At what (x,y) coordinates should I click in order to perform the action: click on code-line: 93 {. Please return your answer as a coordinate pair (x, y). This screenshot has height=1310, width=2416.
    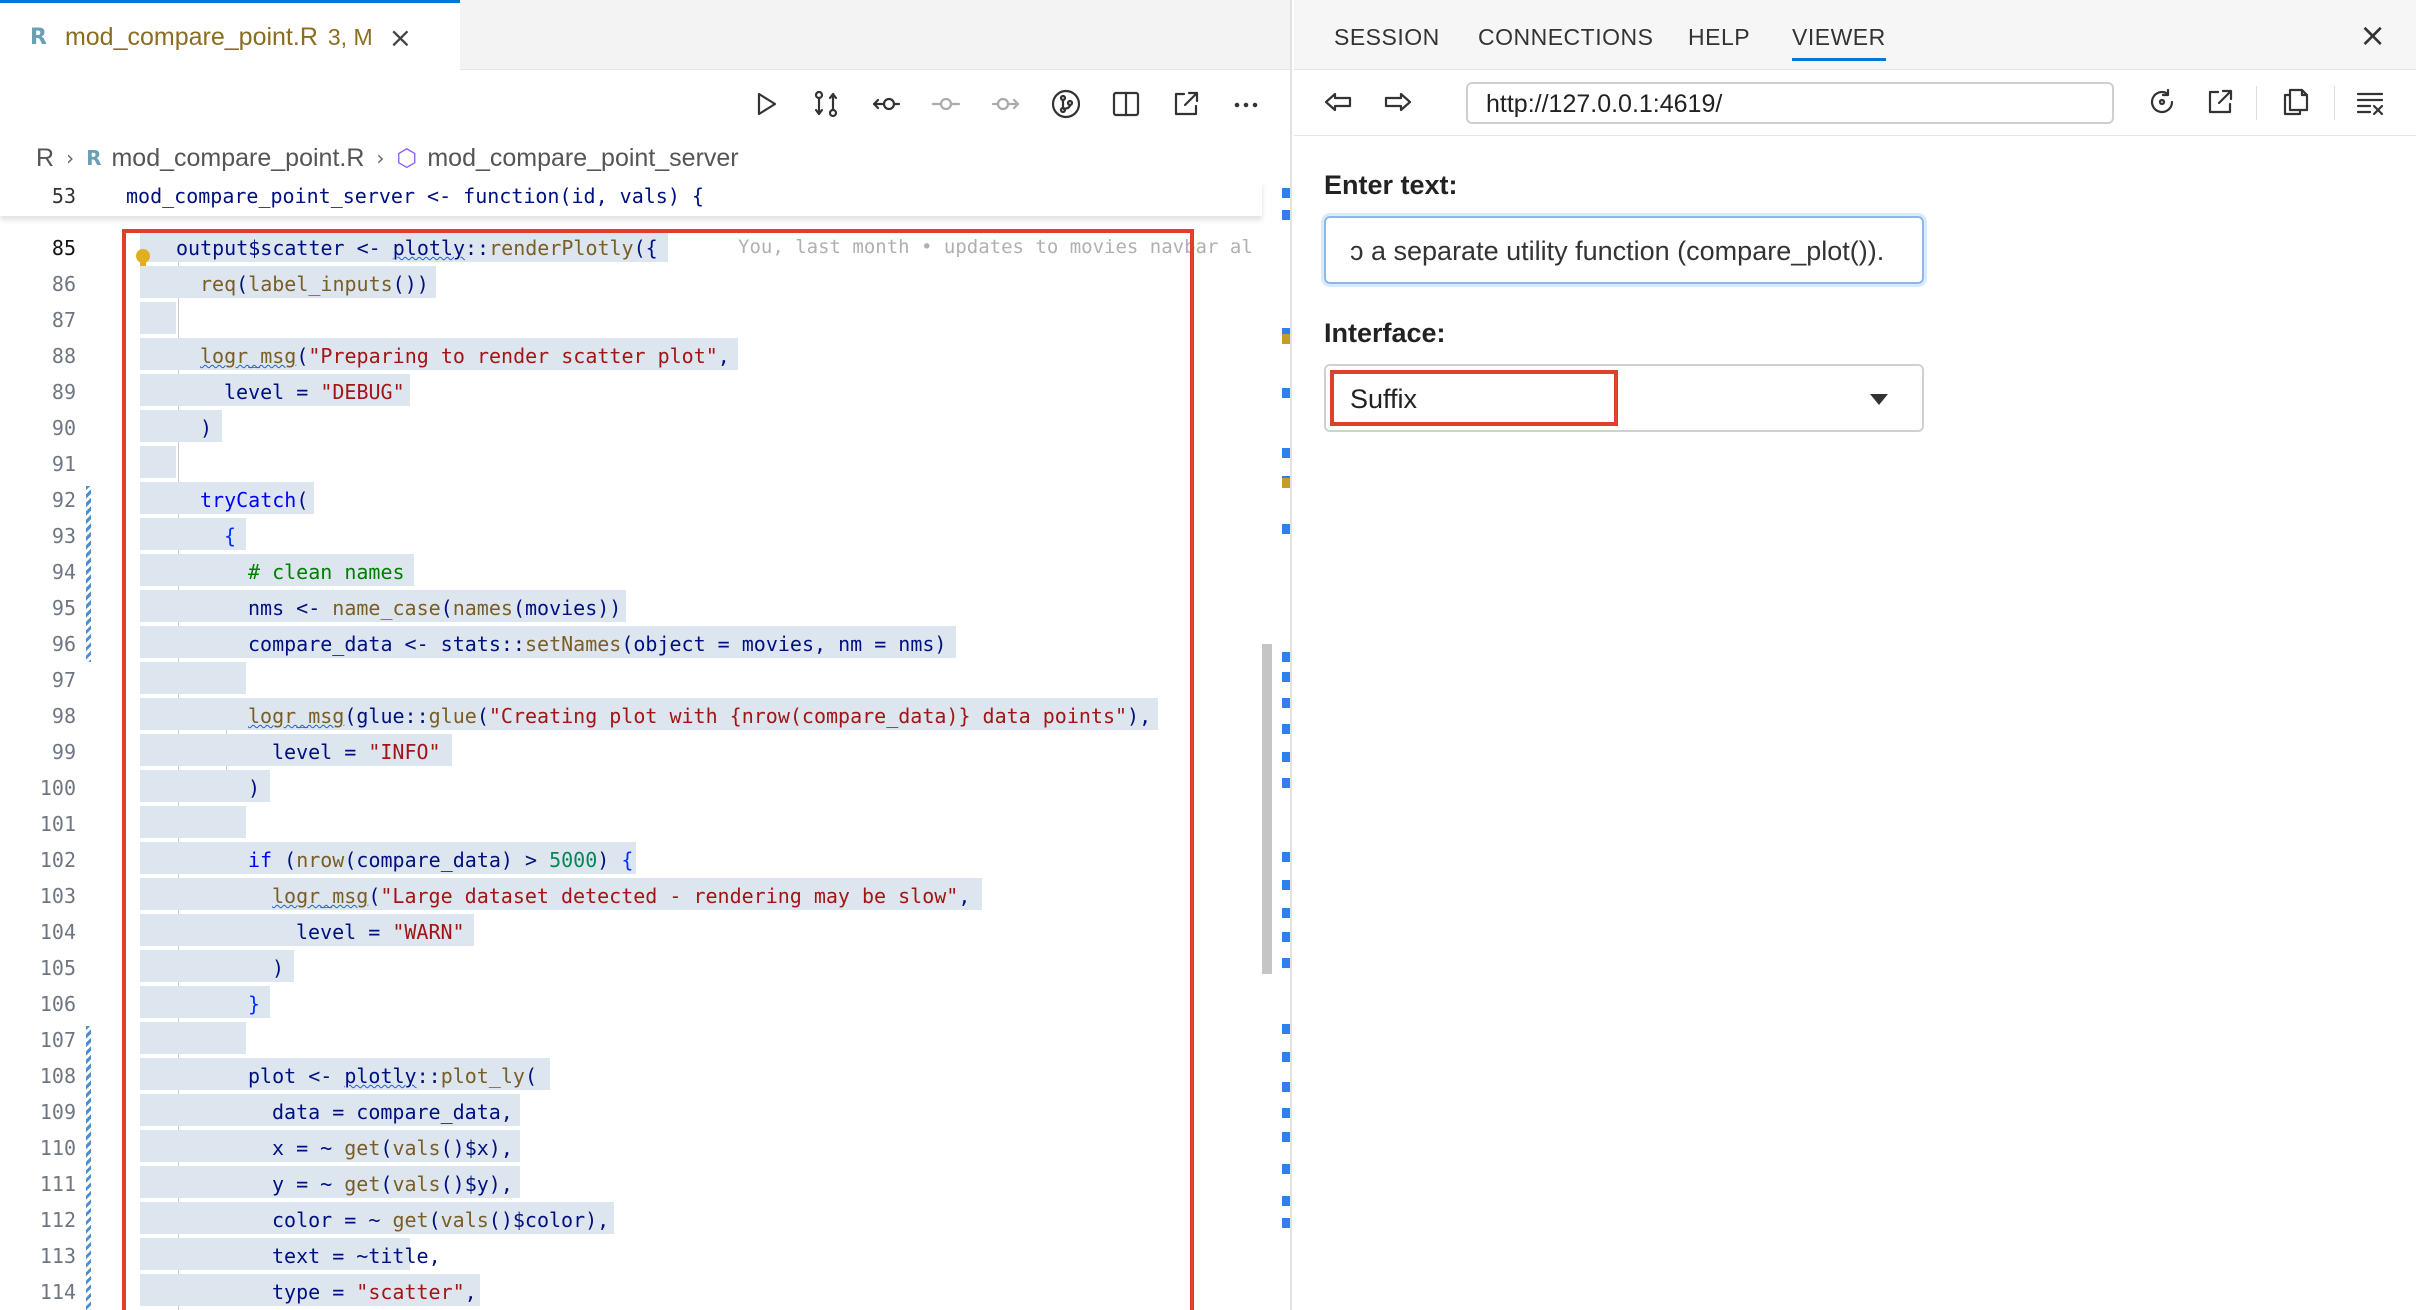
    Looking at the image, I should click on (631, 534).